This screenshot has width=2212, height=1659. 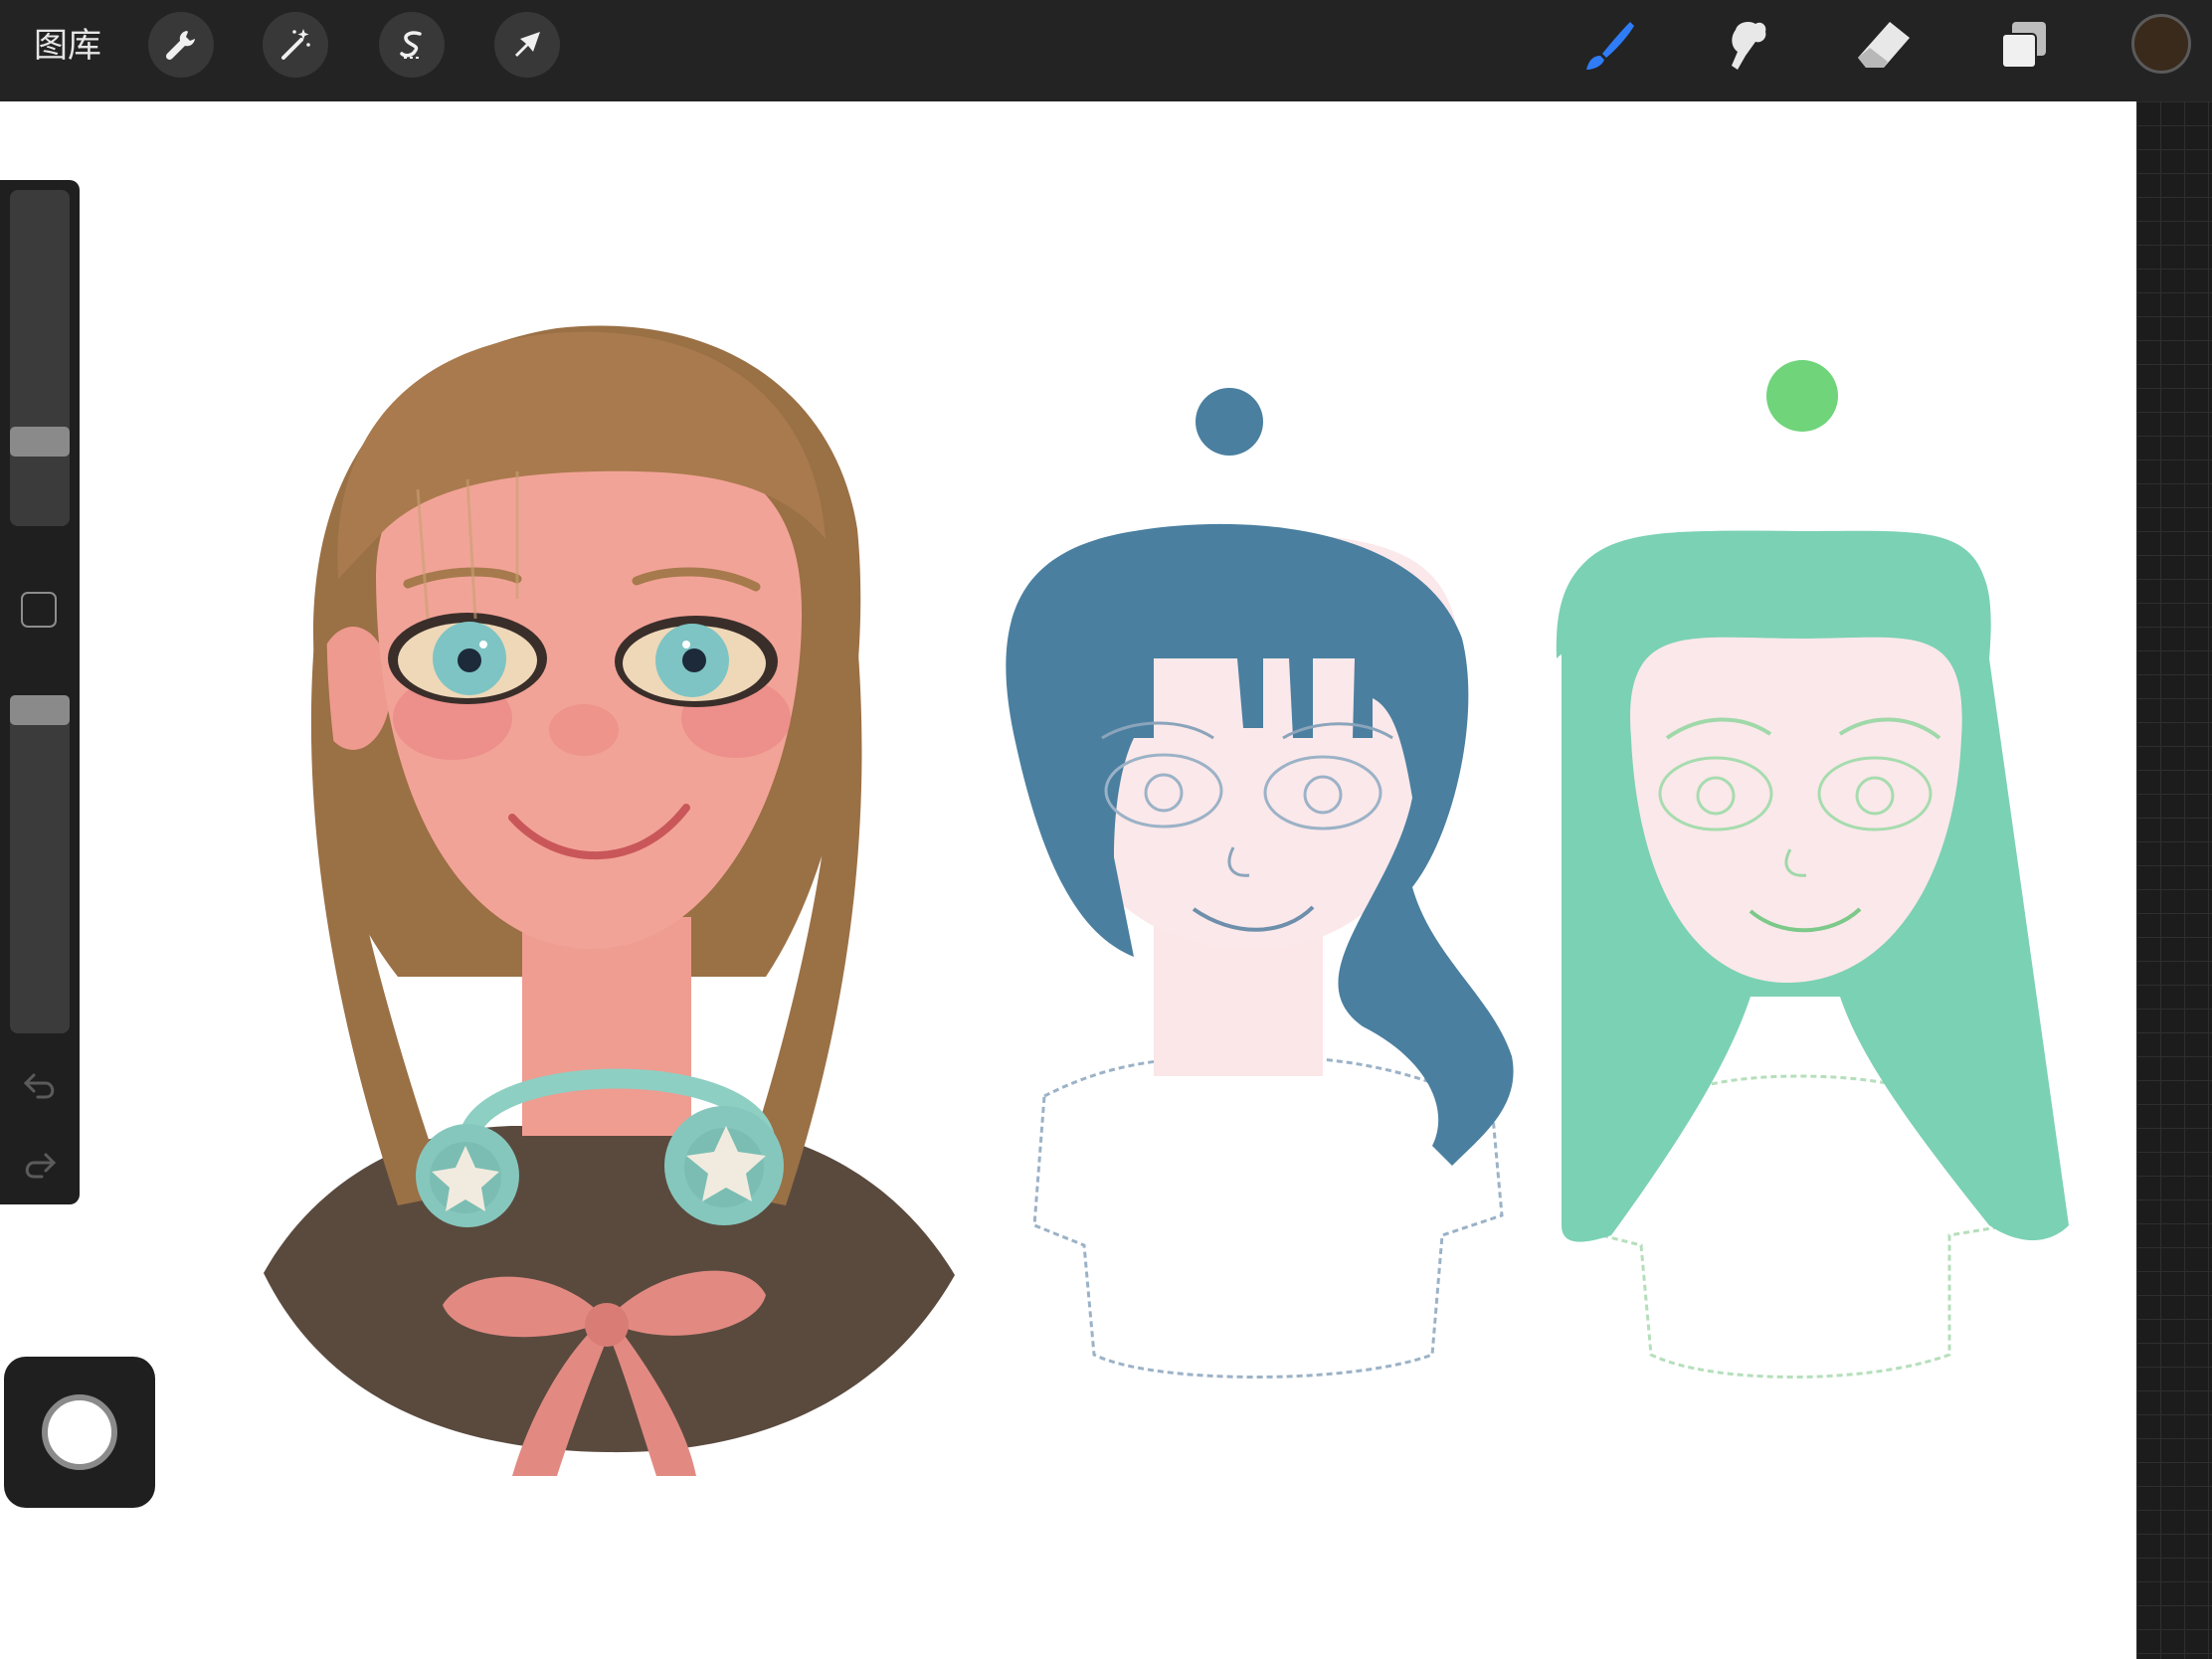 What do you see at coordinates (40, 692) in the screenshot?
I see `brush-sidebar` at bounding box center [40, 692].